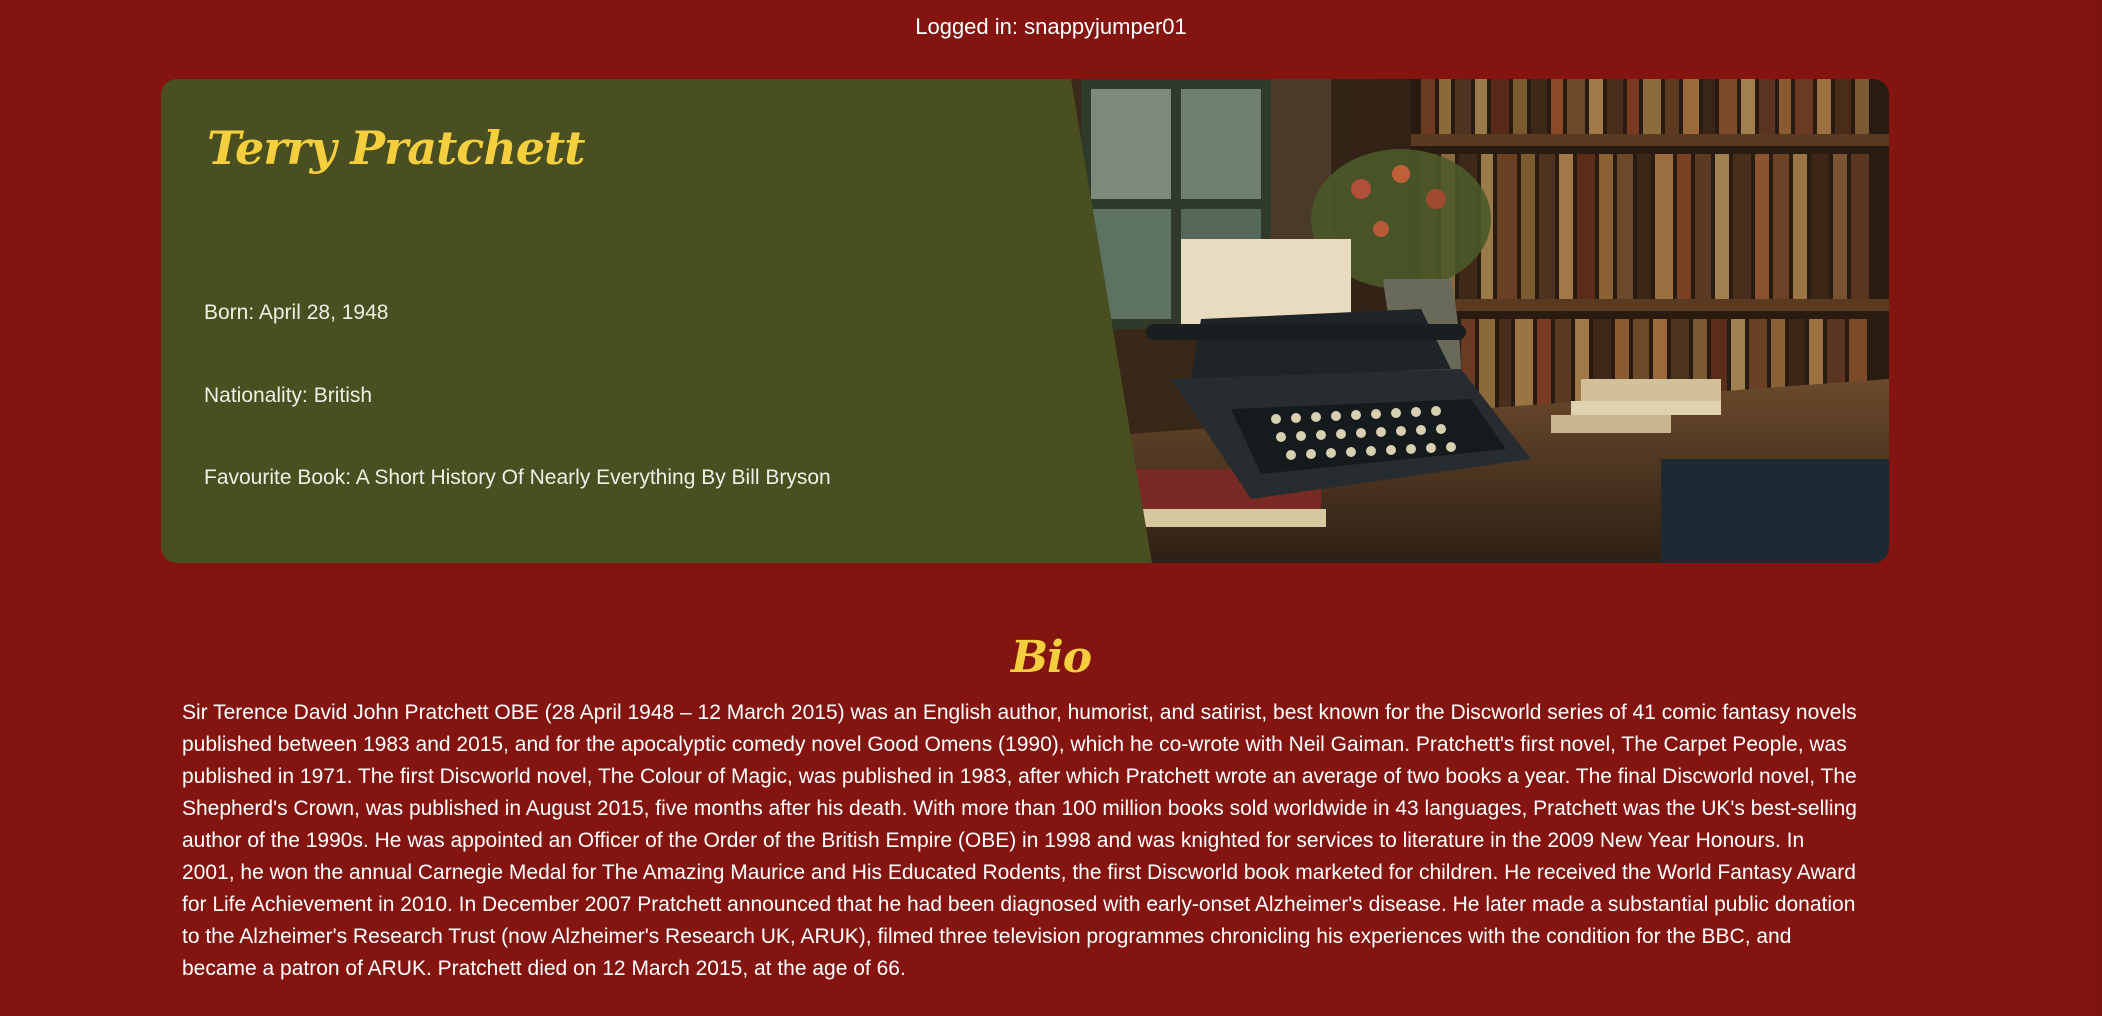 This screenshot has height=1016, width=2102. I want to click on bio-heading: Bio, so click(1051, 657).